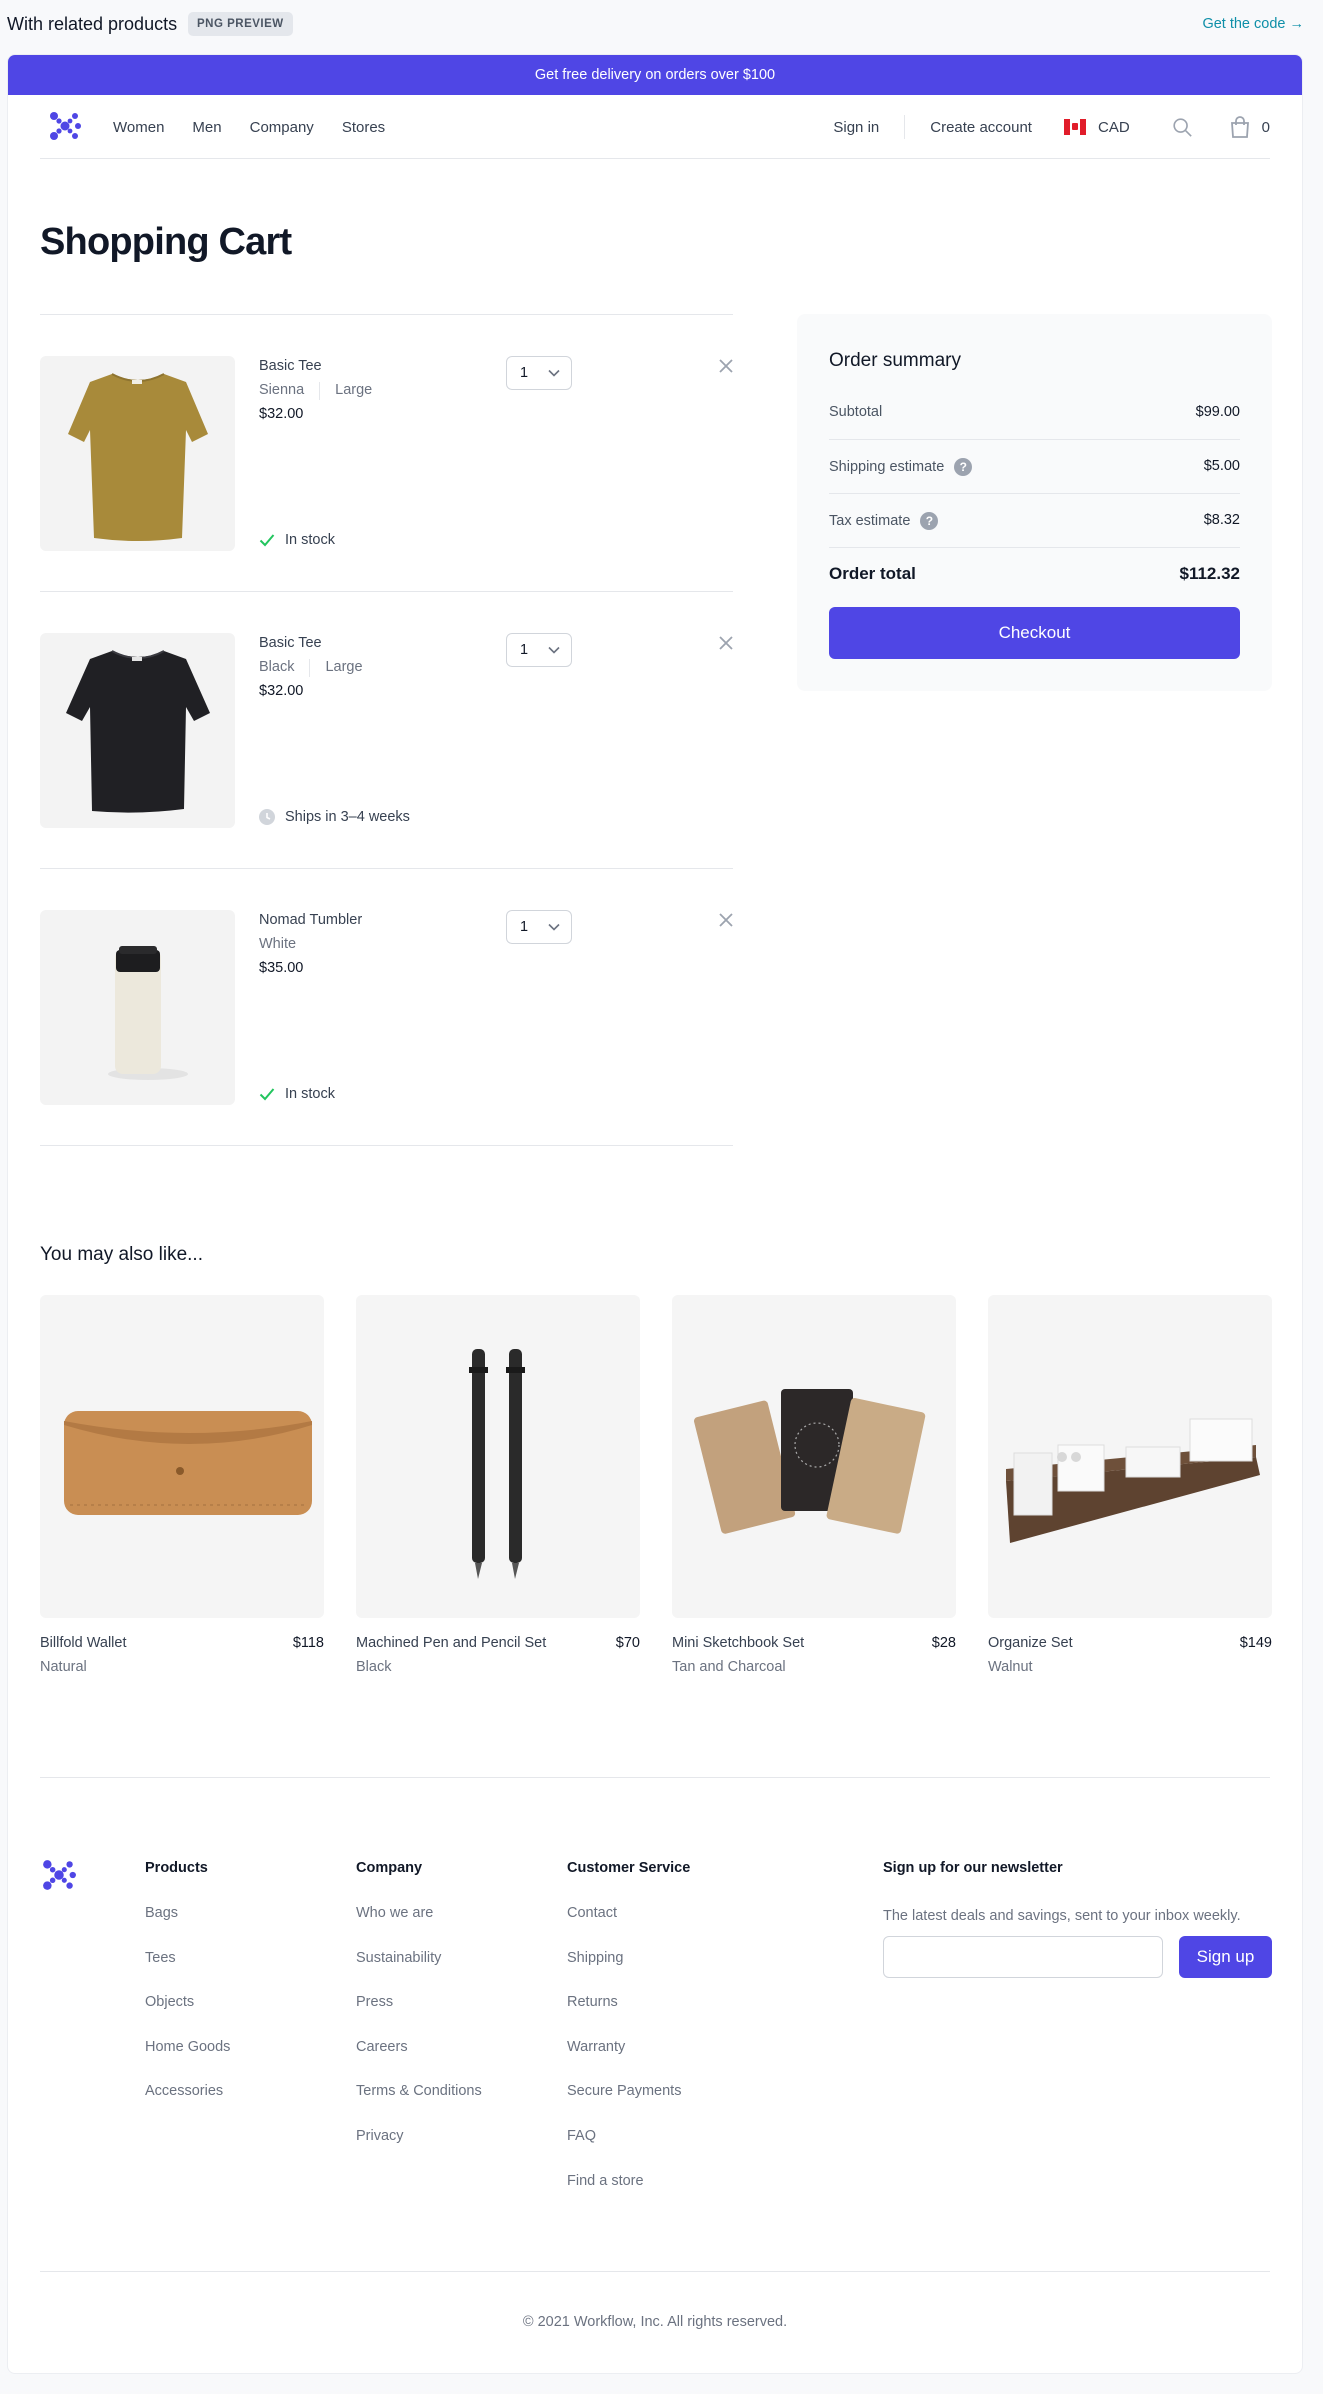 The width and height of the screenshot is (1323, 2394). What do you see at coordinates (1250, 127) in the screenshot?
I see `cart-button: 0` at bounding box center [1250, 127].